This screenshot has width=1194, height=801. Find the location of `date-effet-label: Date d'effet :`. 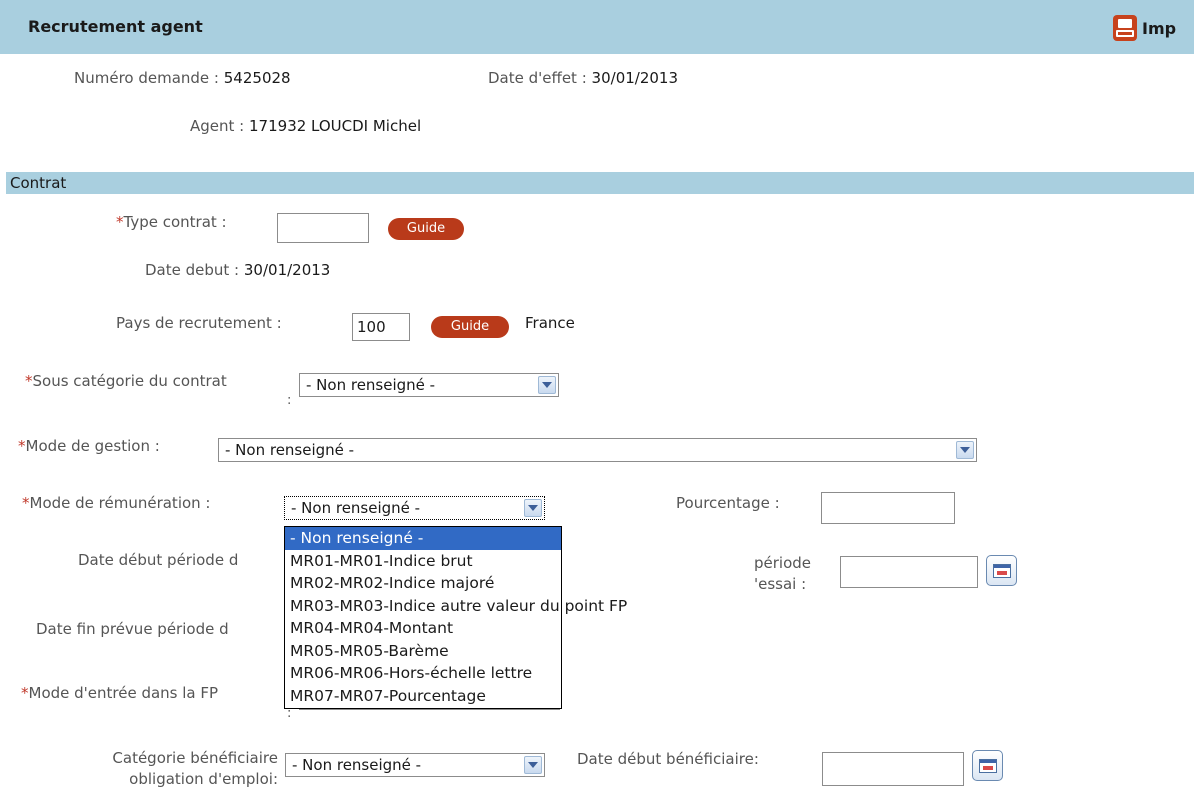

date-effet-label: Date d'effet : is located at coordinates (537, 78).